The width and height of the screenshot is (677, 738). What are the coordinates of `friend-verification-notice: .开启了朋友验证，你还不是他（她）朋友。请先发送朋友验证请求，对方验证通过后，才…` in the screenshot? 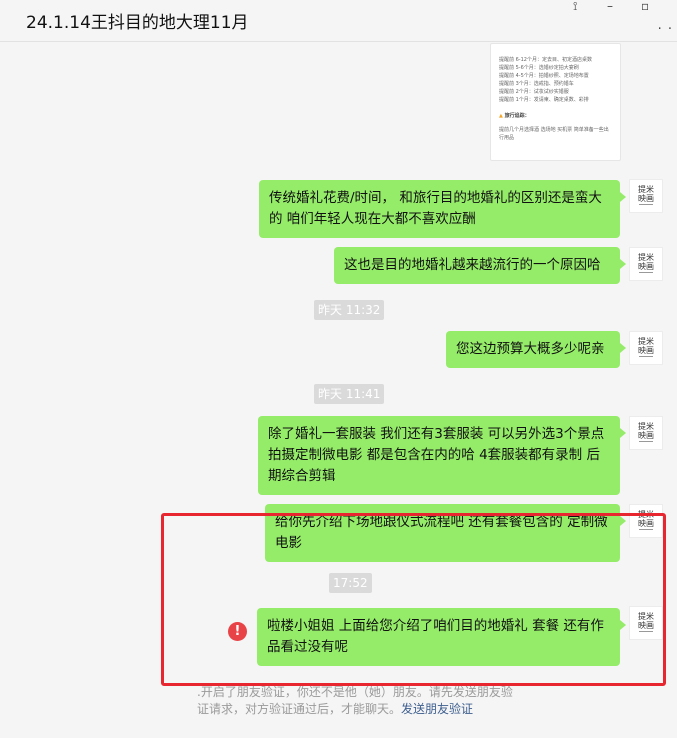 It's located at (355, 700).